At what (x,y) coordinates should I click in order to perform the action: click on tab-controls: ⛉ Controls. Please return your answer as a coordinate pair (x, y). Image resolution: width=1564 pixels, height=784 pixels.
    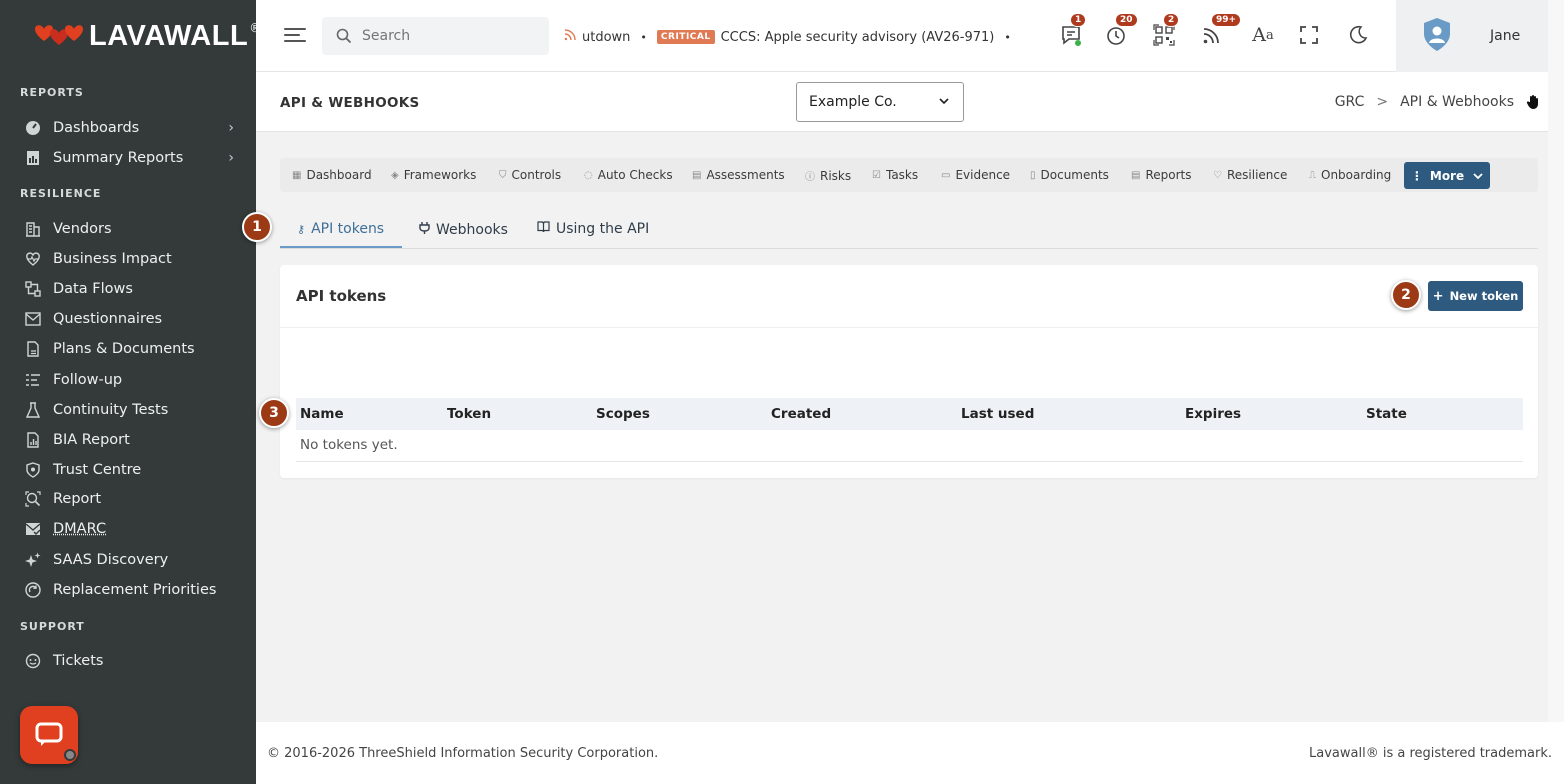
    Looking at the image, I should click on (530, 175).